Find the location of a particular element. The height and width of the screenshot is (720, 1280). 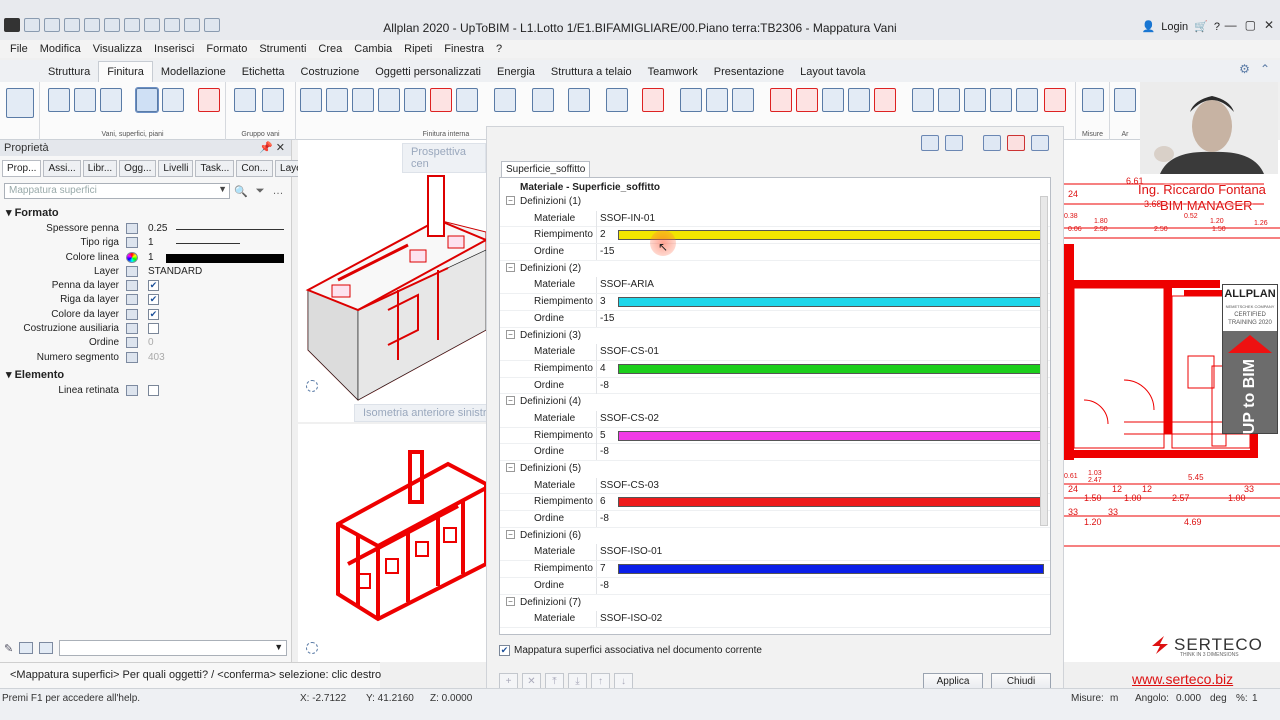

select-area-icon is located at coordinates (543, 100).